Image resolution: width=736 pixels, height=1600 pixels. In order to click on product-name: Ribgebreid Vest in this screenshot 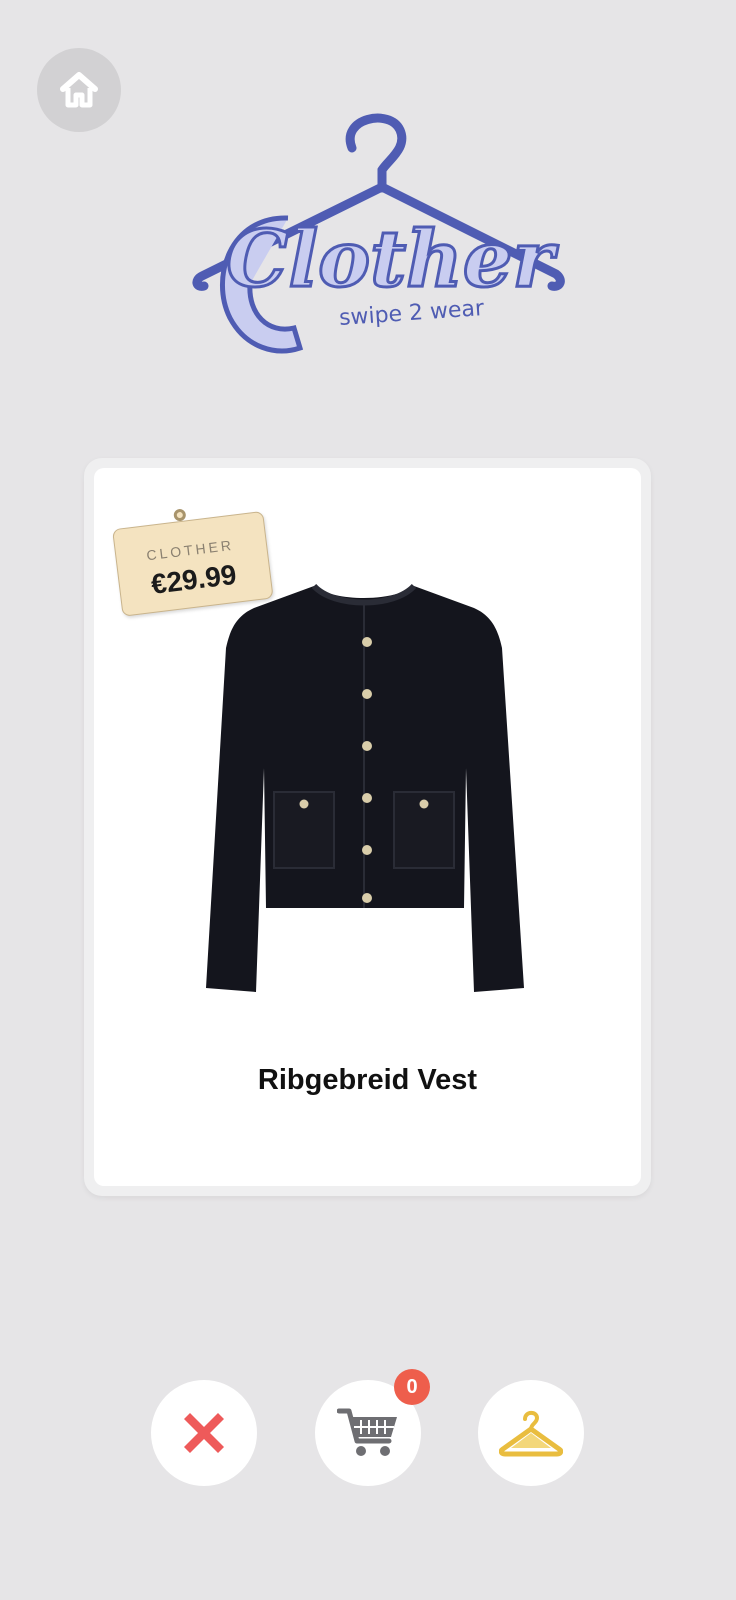, I will do `click(367, 1080)`.